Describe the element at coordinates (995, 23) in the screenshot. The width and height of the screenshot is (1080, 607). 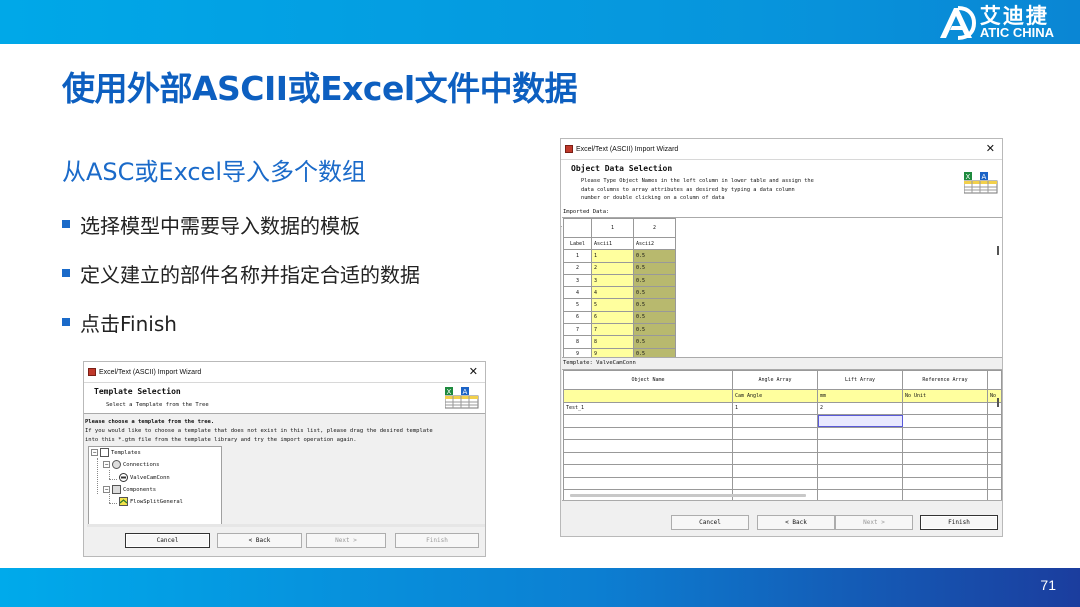
I see `brand-logo: 艾迪捷 ATIC CHINA` at that location.